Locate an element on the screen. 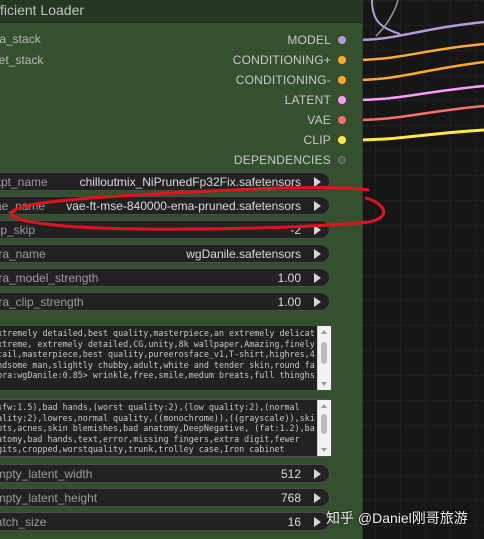 This screenshot has height=539, width=484. wire-model is located at coordinates (418, 31).